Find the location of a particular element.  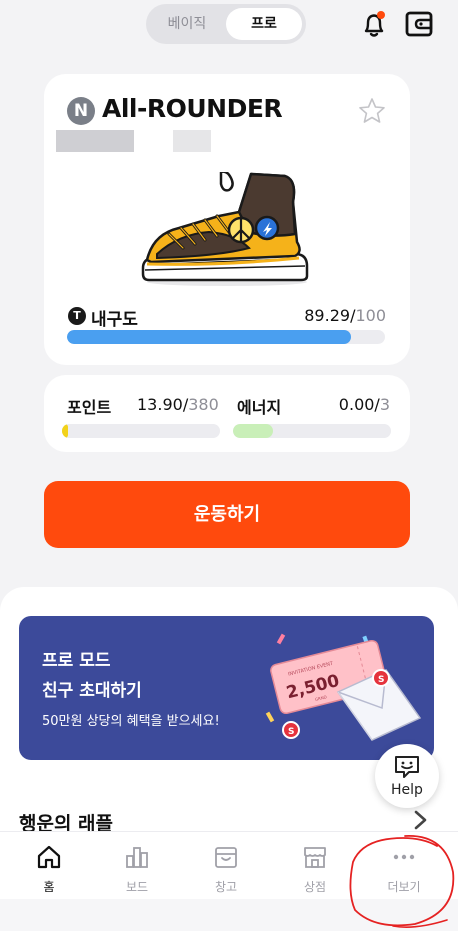

tab-storage-label: 창고 is located at coordinates (226, 887).